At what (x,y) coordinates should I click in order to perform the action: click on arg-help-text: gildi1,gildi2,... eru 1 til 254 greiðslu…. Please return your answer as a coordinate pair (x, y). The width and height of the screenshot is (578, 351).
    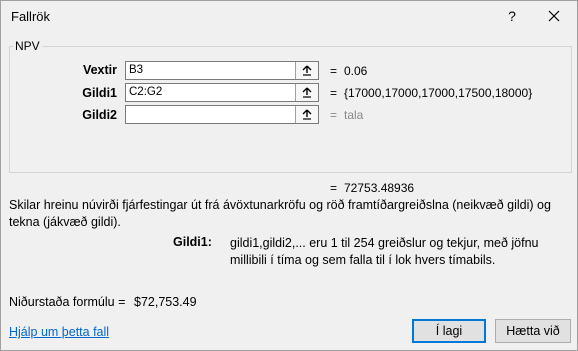
    Looking at the image, I should click on (384, 251).